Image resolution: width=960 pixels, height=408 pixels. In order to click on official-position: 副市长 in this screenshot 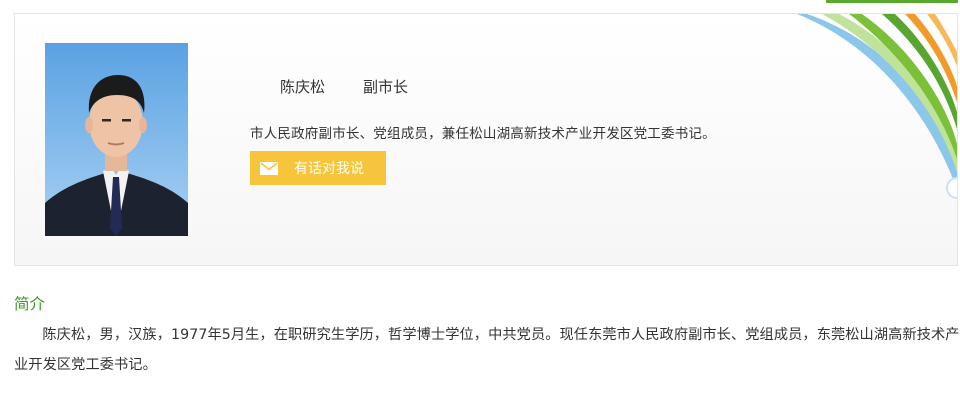, I will do `click(386, 87)`.